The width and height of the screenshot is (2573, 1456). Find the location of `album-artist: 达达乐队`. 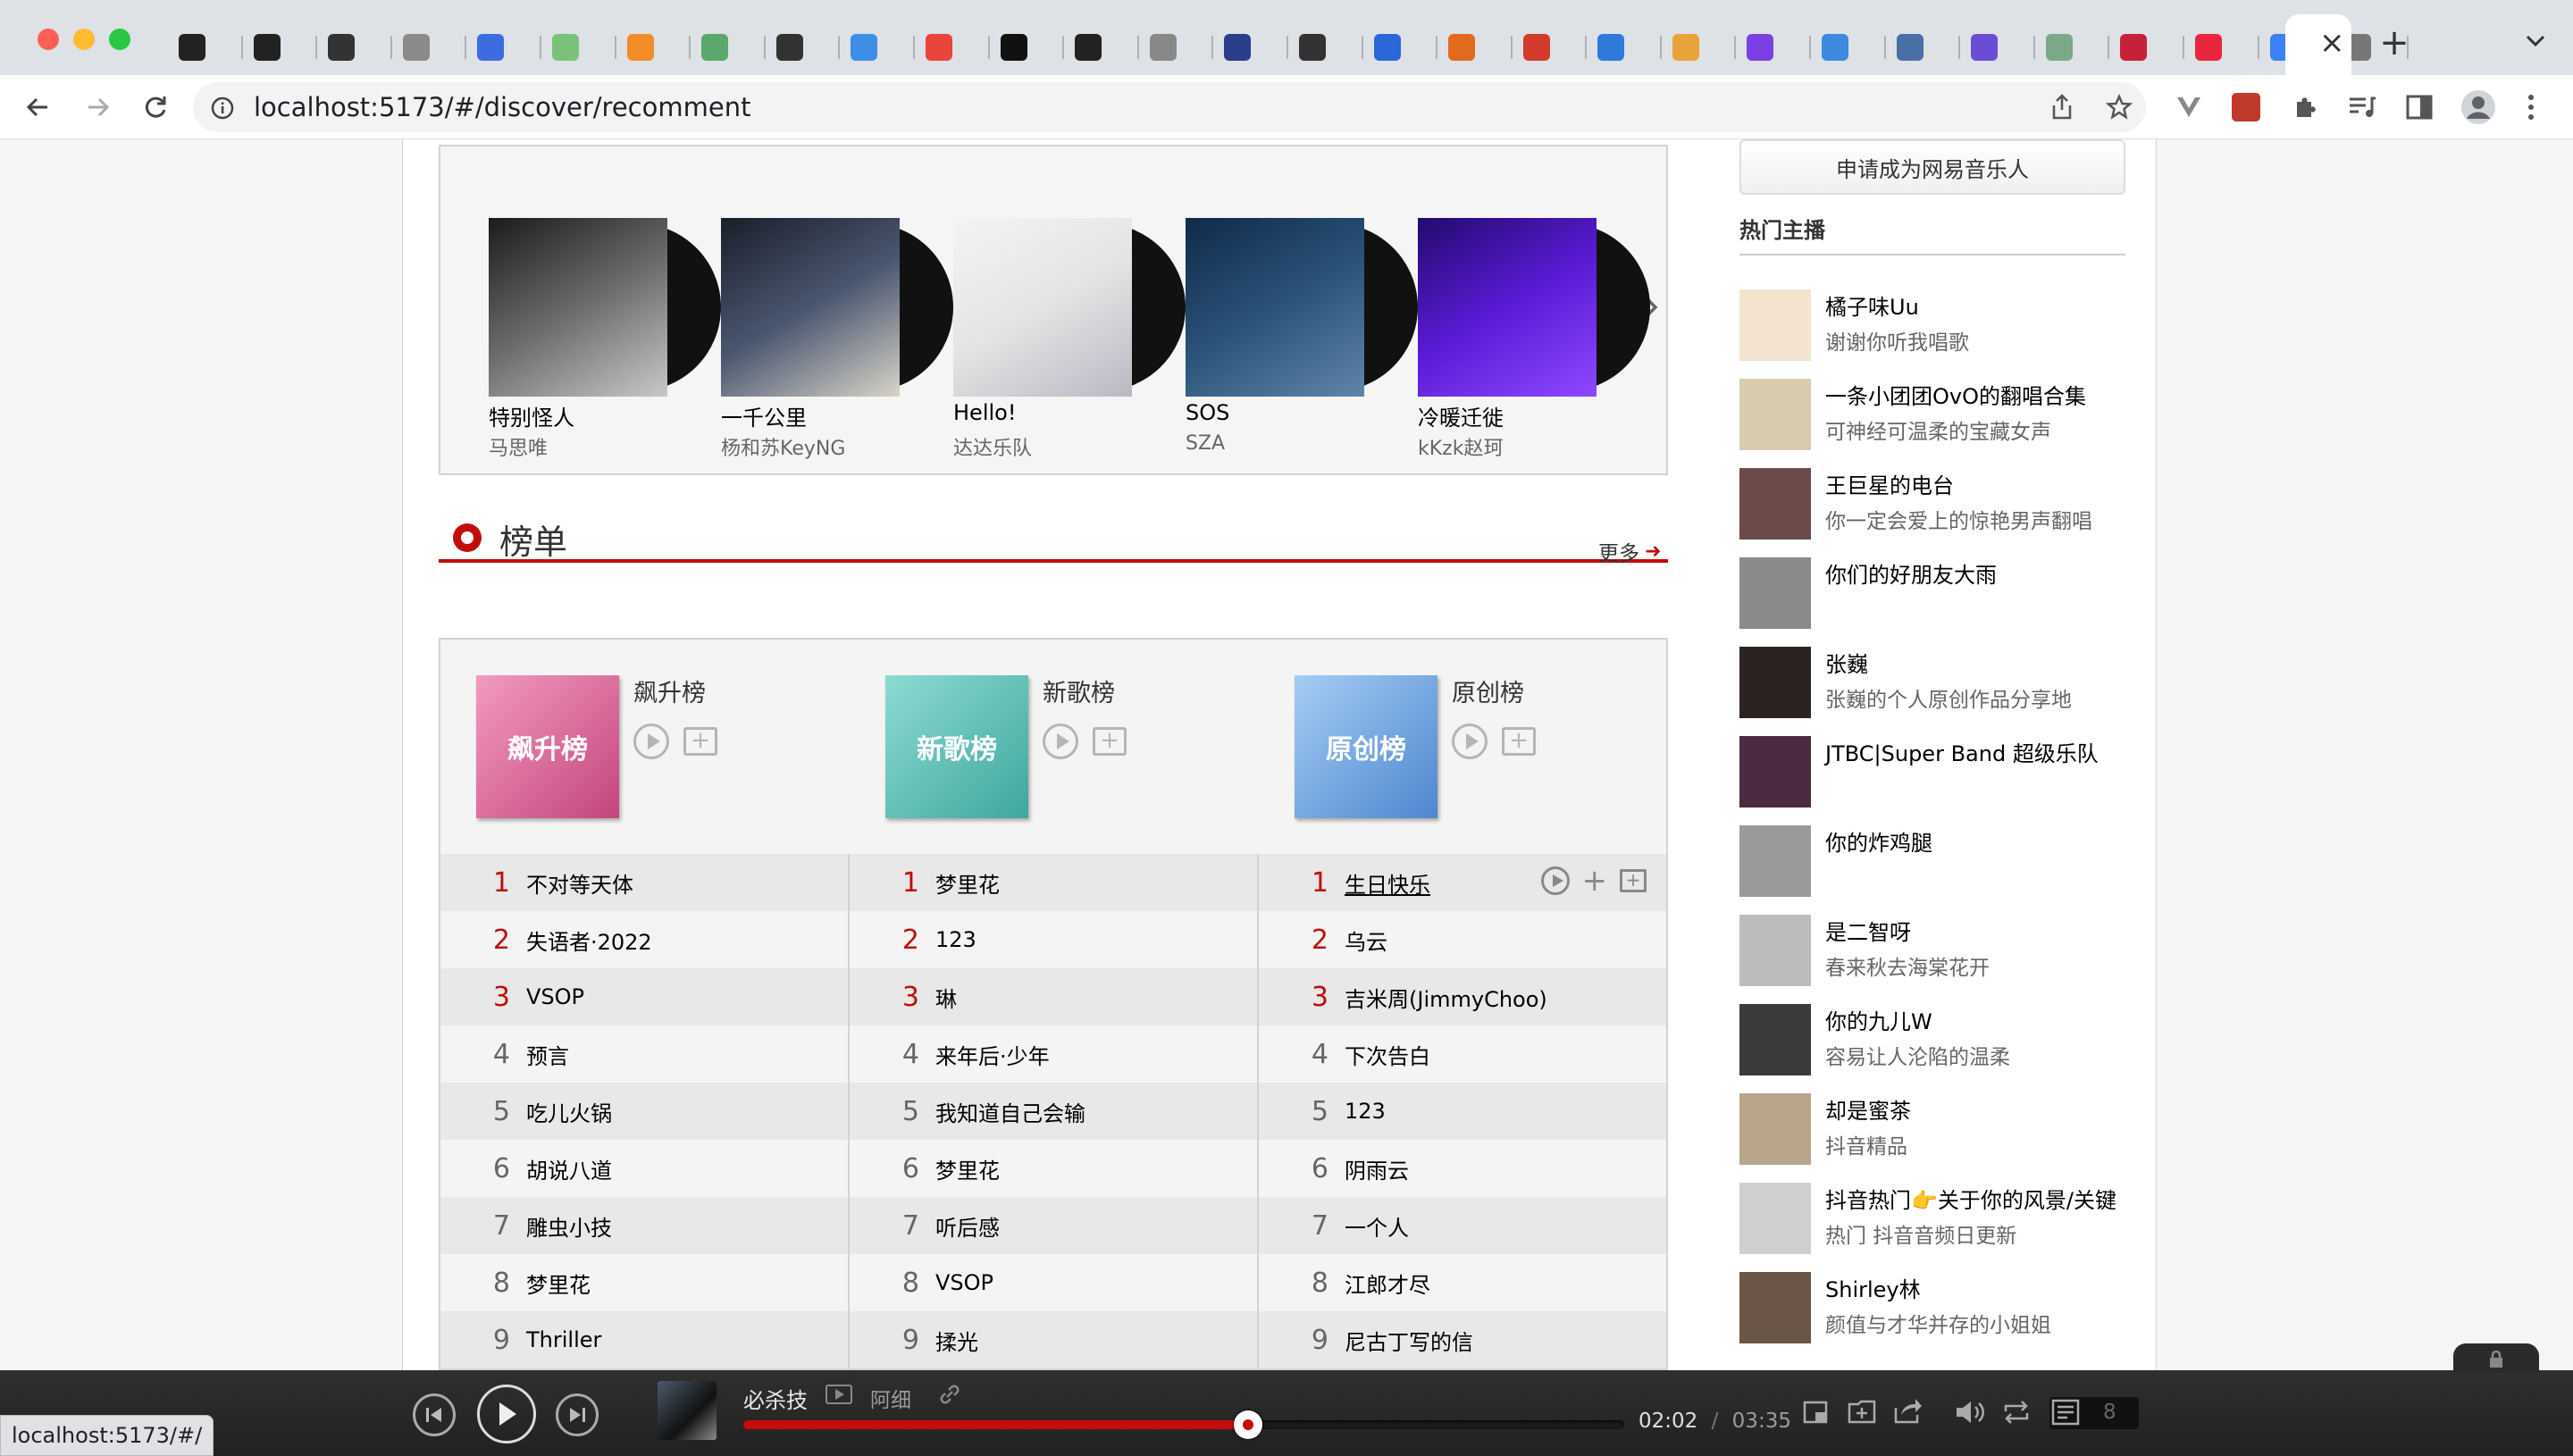

album-artist: 达达乐队 is located at coordinates (992, 446).